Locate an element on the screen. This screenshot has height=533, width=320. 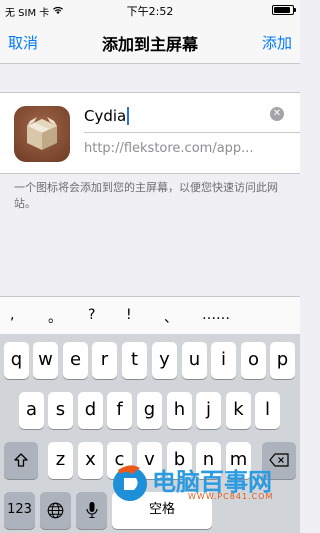
suggestion-item: 。 is located at coordinates (55, 317).